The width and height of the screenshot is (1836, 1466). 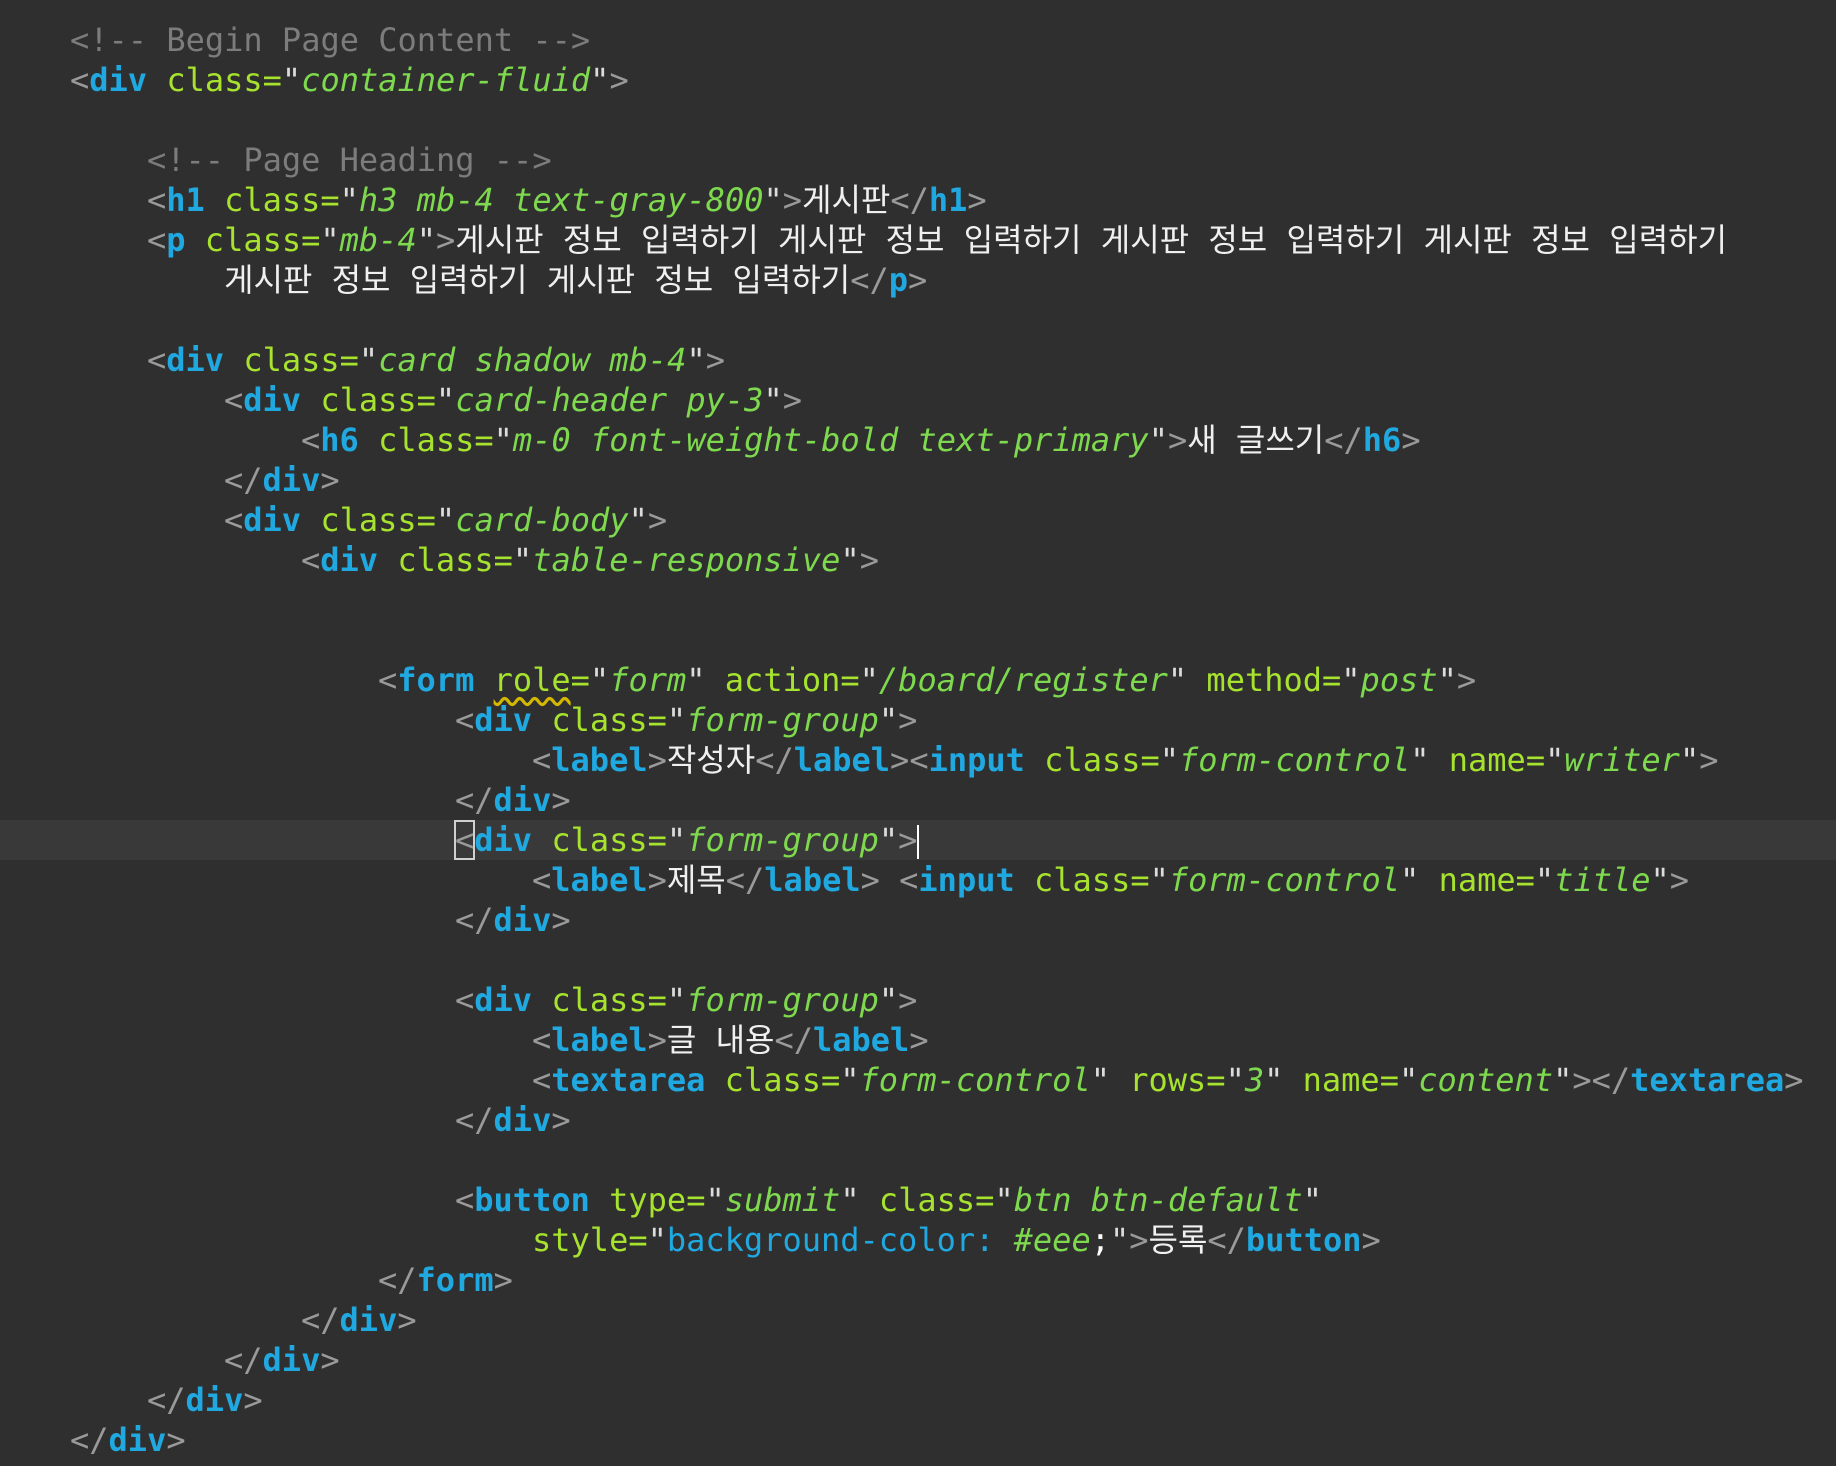 What do you see at coordinates (918, 520) in the screenshot?
I see `code-line: <div class="card-body">` at bounding box center [918, 520].